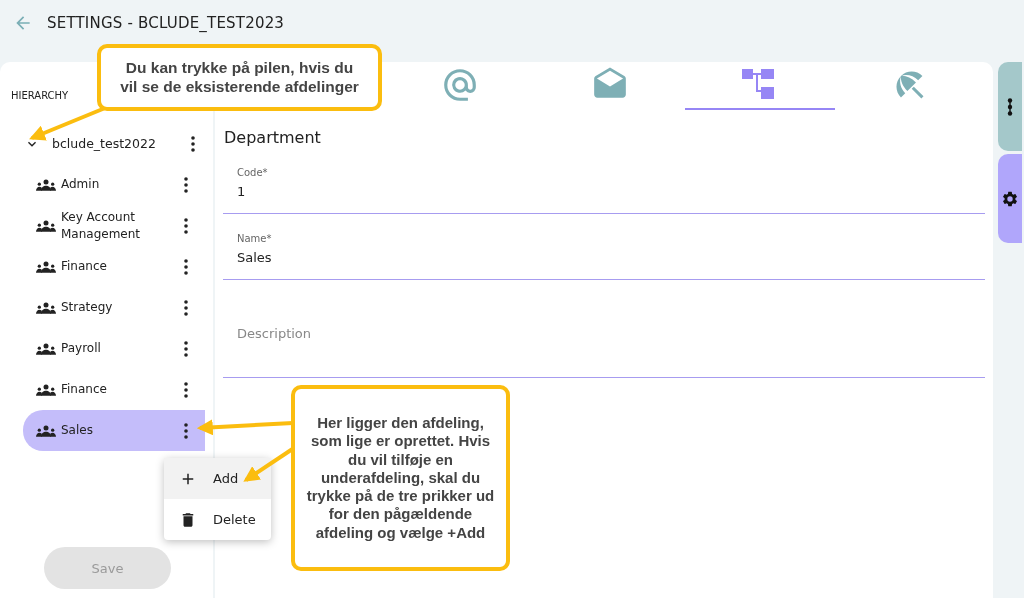 Image resolution: width=1024 pixels, height=598 pixels. I want to click on form-title: Department, so click(273, 137).